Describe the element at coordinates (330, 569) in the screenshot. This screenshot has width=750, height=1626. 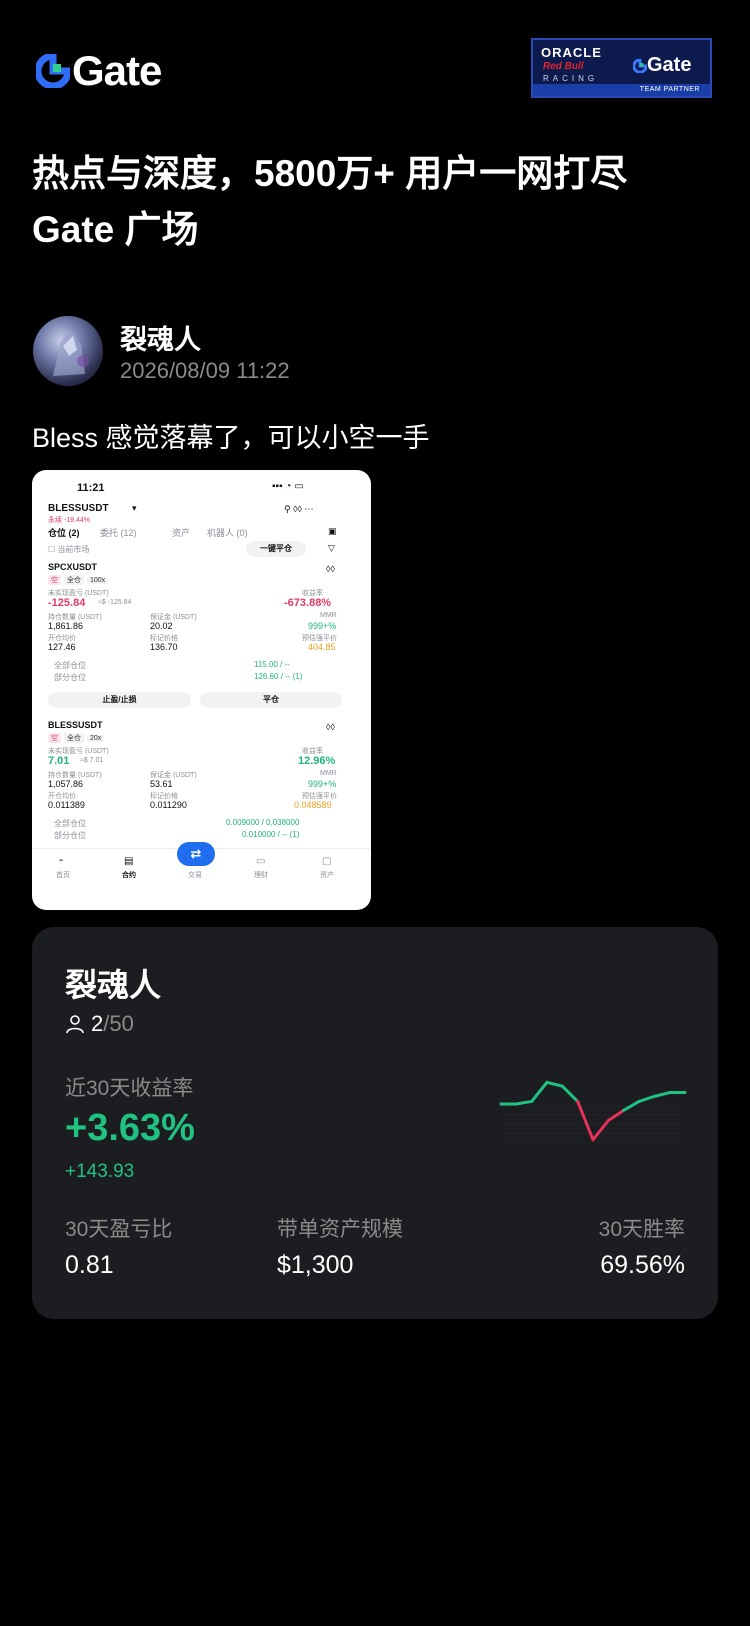
I see `p1-share-icon: ◊◊` at that location.